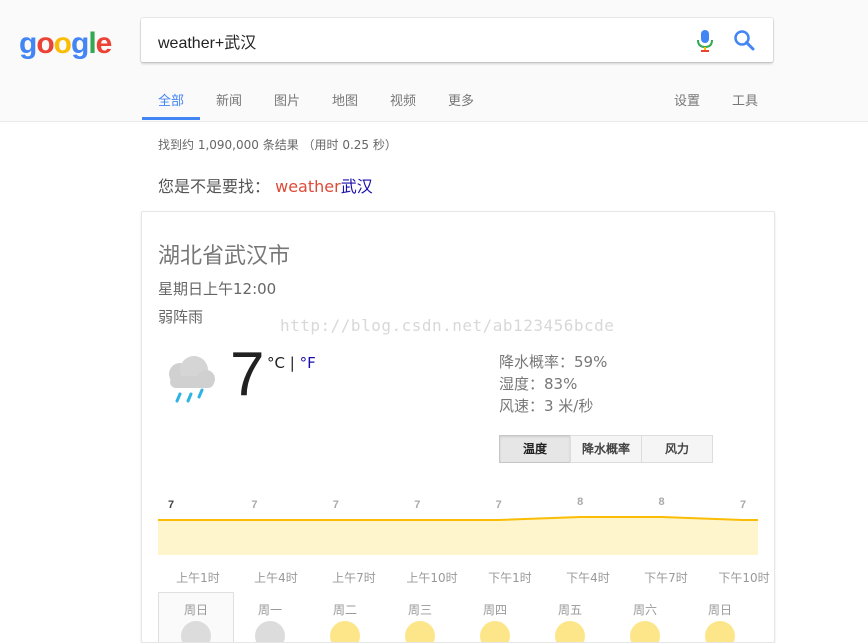  I want to click on tab-images: 图片, so click(287, 99).